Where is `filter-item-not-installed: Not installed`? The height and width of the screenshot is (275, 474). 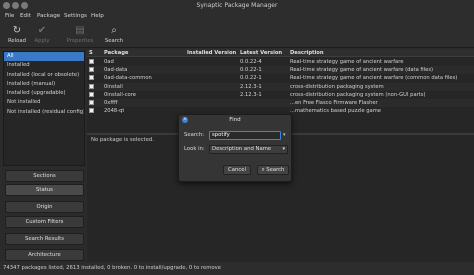 filter-item-not-installed: Not installed is located at coordinates (44, 102).